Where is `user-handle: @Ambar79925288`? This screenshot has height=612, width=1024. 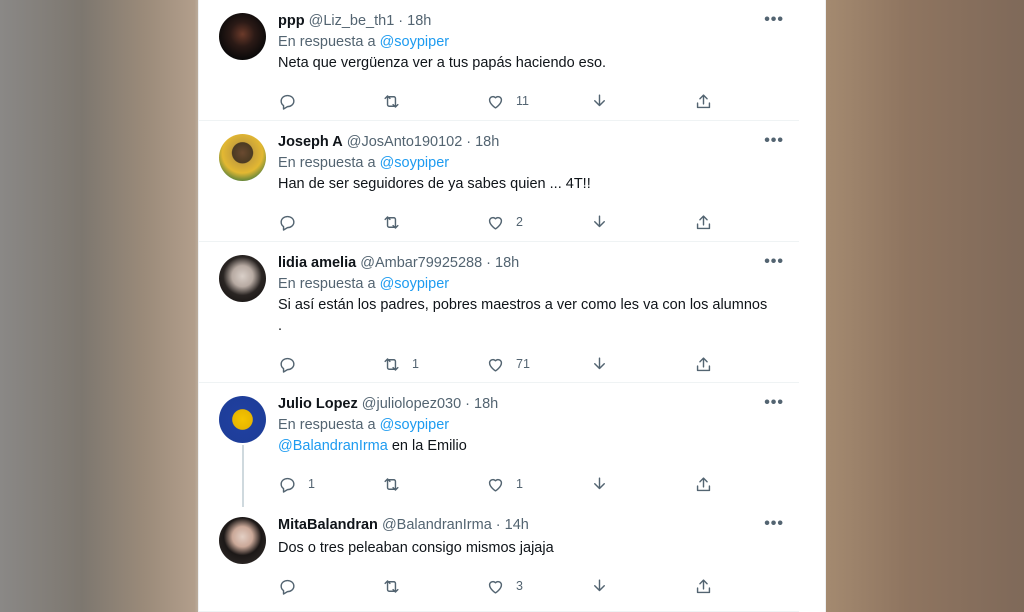
user-handle: @Ambar79925288 is located at coordinates (421, 263).